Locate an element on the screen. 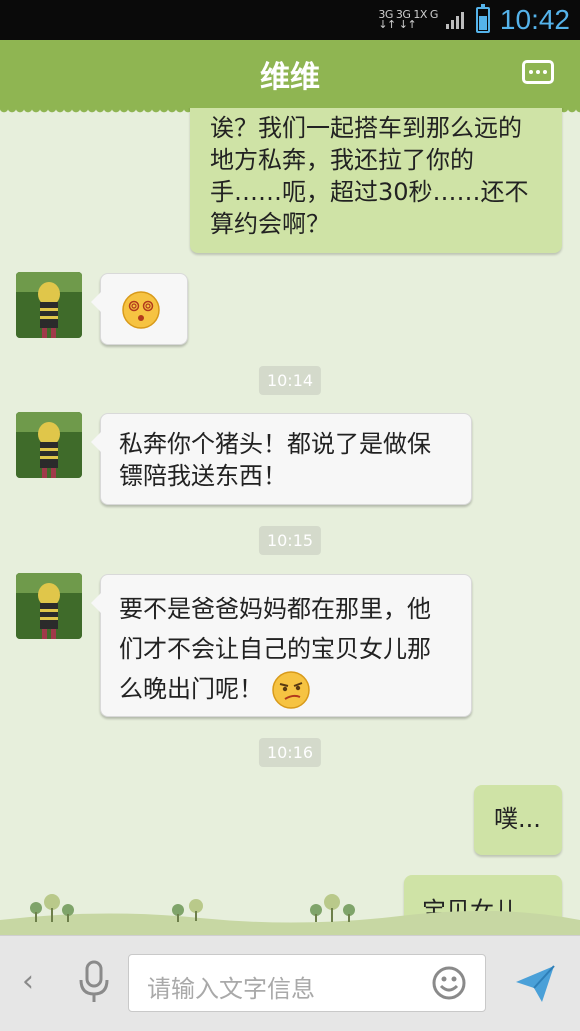  chat-header: 维维 is located at coordinates (290, 77).